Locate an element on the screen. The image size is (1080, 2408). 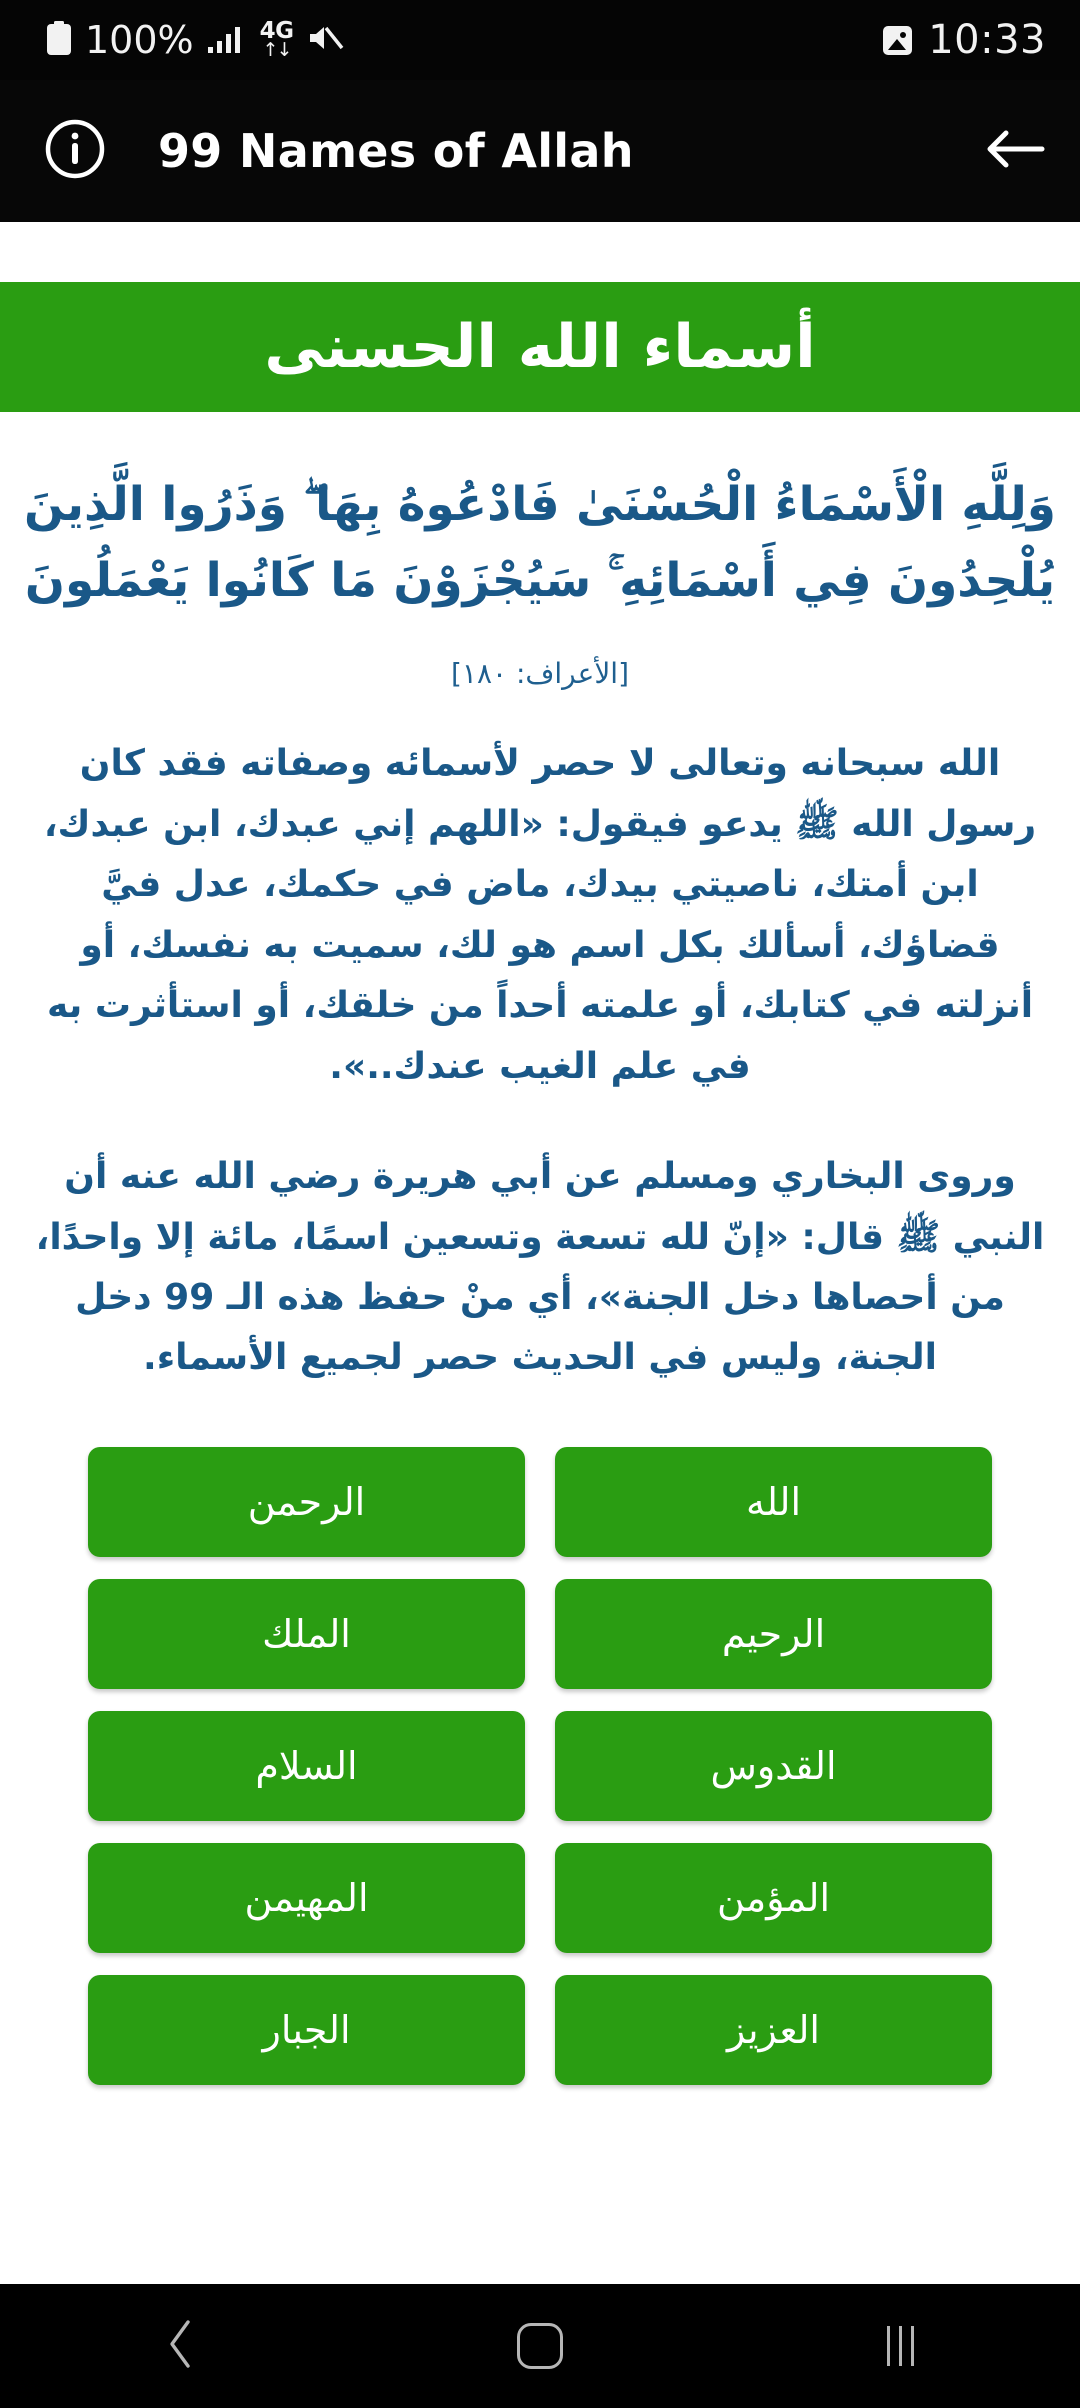
signal-bars-icon is located at coordinates (227, 40).